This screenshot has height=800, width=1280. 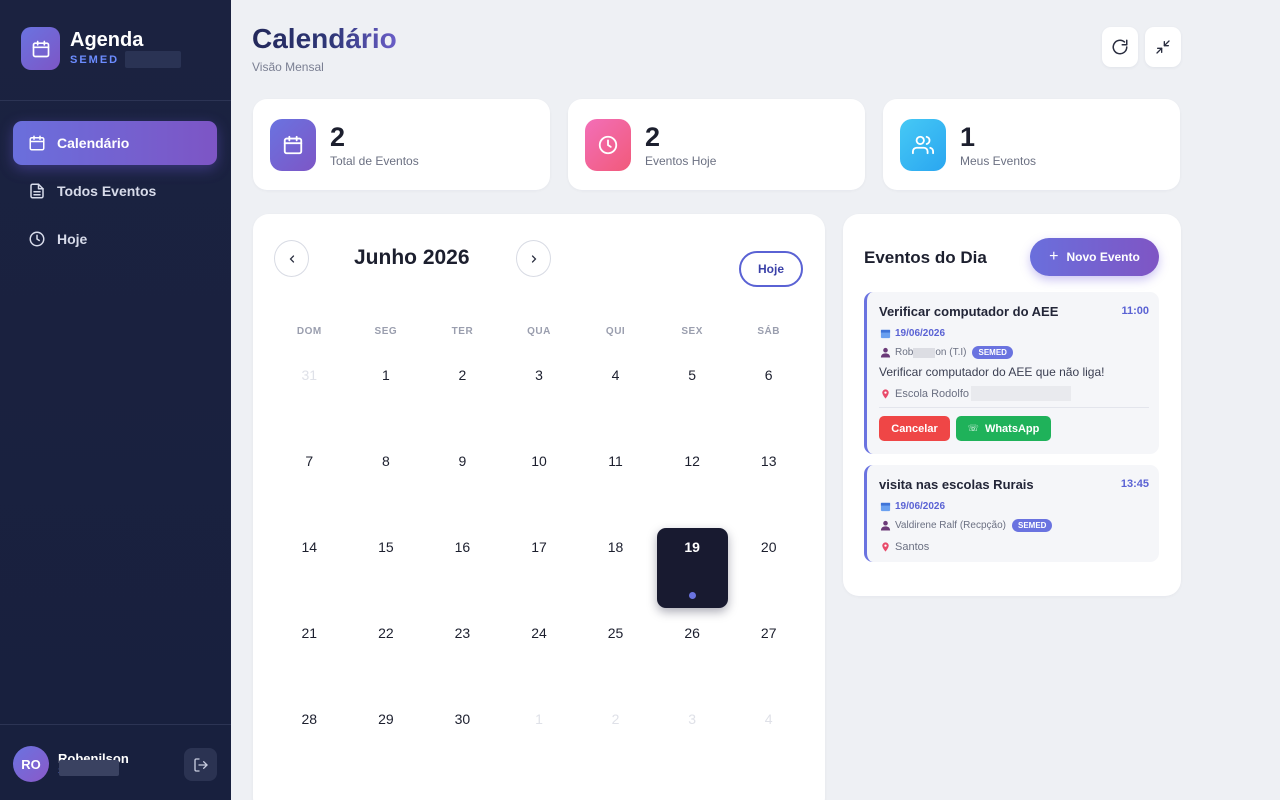 I want to click on day-number: 11, so click(x=615, y=461).